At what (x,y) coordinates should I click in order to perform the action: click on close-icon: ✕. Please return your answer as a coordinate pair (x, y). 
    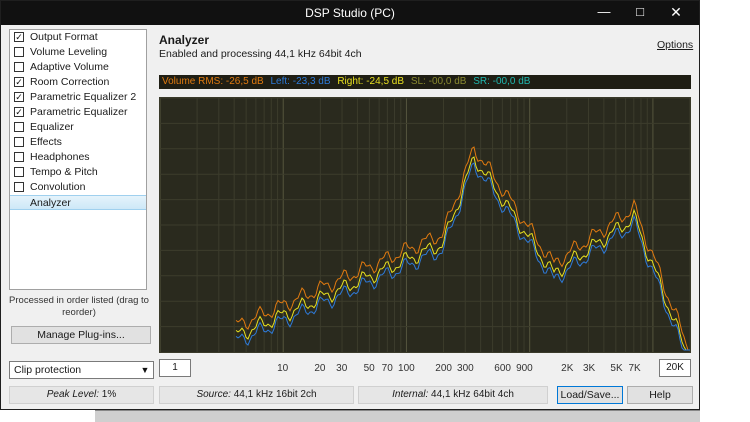
    Looking at the image, I should click on (676, 13).